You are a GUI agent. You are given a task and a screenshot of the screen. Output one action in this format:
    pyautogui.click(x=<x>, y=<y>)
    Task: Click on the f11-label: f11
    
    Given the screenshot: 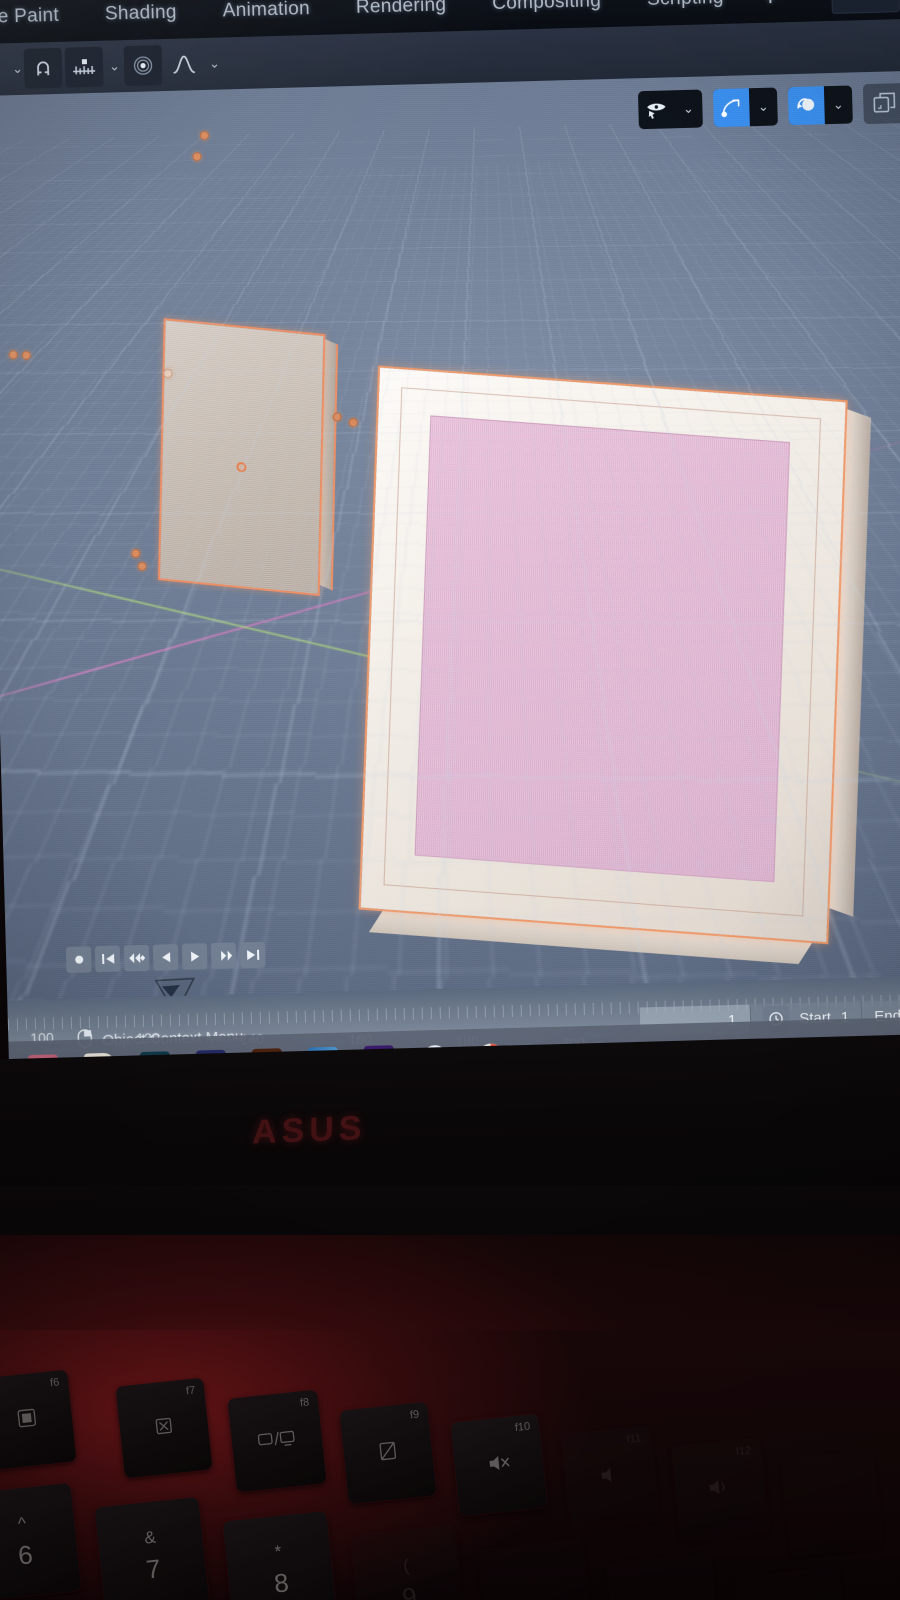 What is the action you would take?
    pyautogui.click(x=634, y=1439)
    